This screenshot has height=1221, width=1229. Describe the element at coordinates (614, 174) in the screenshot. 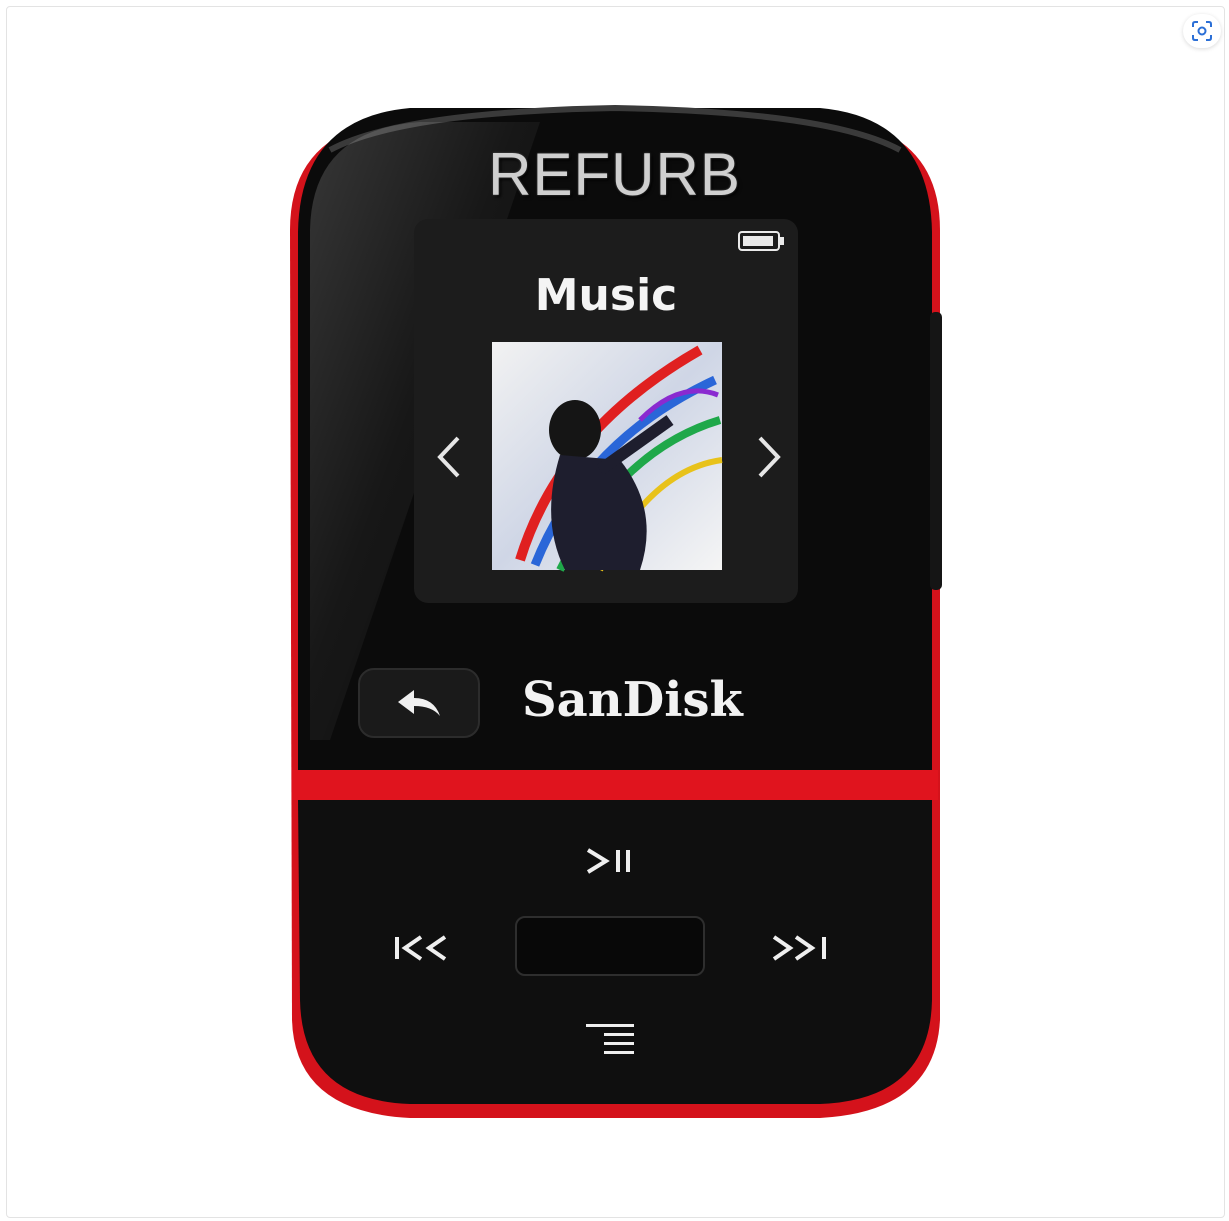

I see `refurb-overlay: REFURB` at that location.